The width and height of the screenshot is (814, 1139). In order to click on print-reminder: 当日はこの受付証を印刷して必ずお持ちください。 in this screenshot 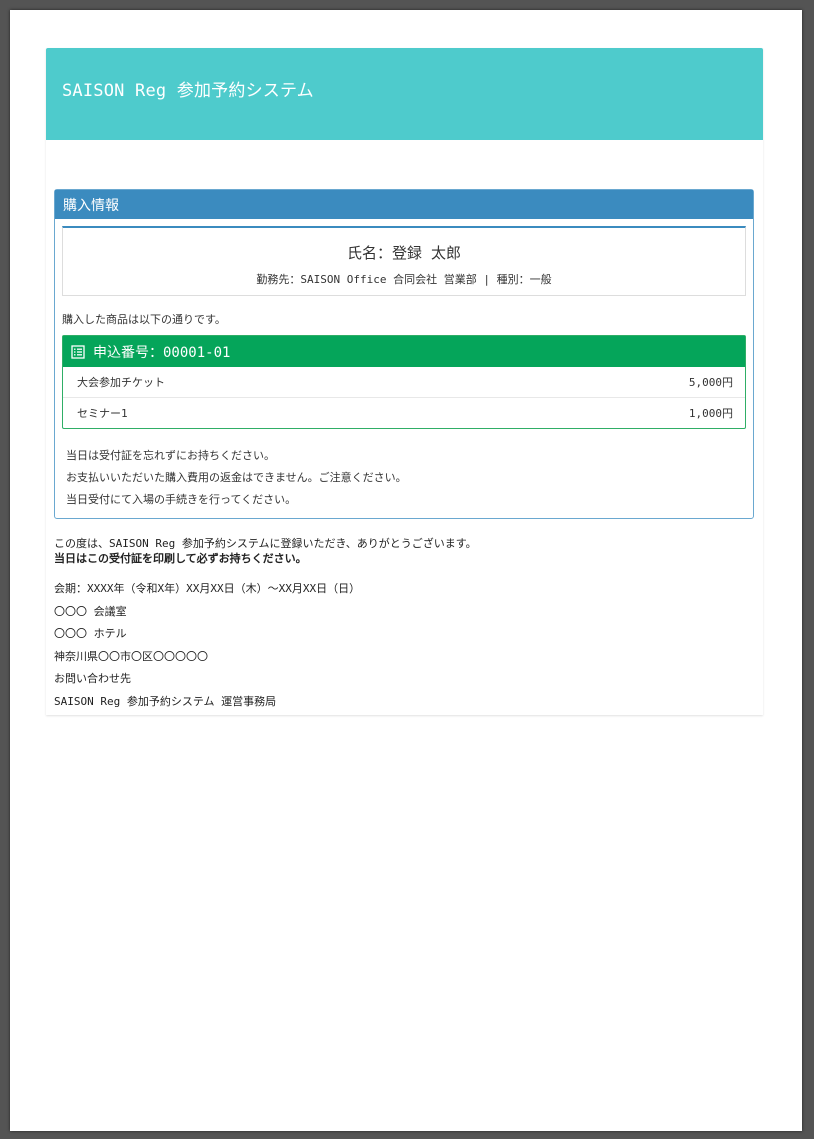, I will do `click(180, 558)`.